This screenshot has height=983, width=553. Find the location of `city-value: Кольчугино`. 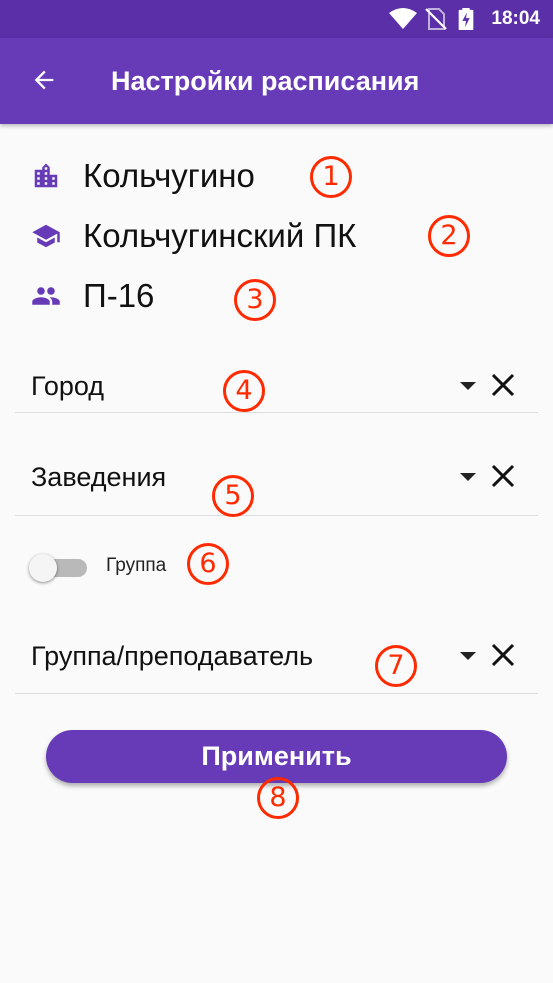

city-value: Кольчугино is located at coordinates (169, 175).